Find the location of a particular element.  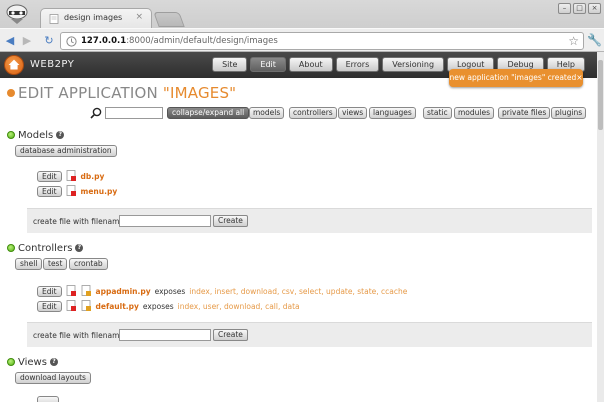

browser-app-icon is located at coordinates (17, 14).